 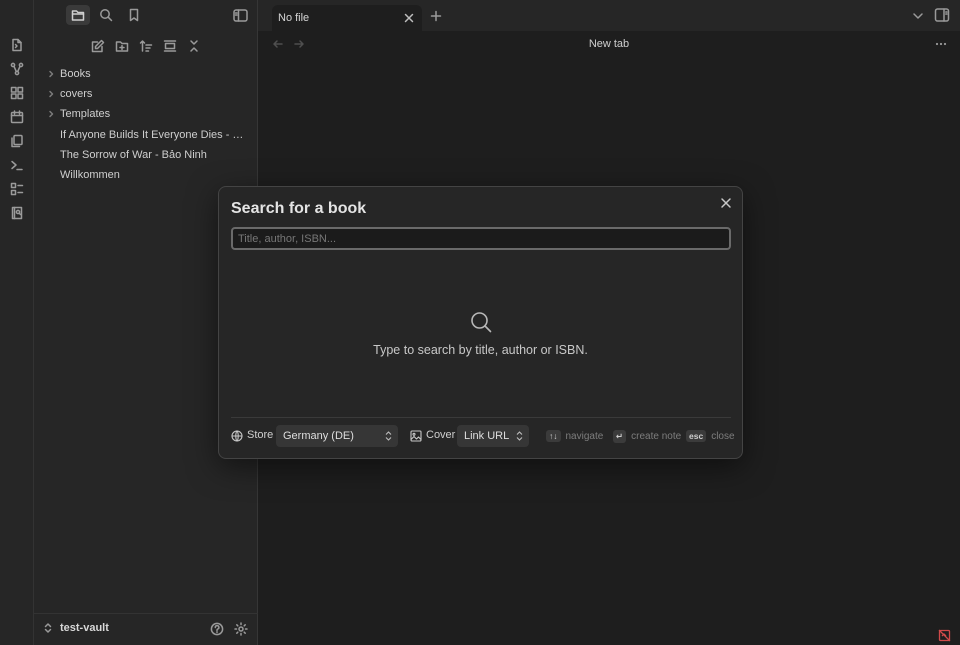 I want to click on tree-item-label: Willkommen, so click(x=90, y=175).